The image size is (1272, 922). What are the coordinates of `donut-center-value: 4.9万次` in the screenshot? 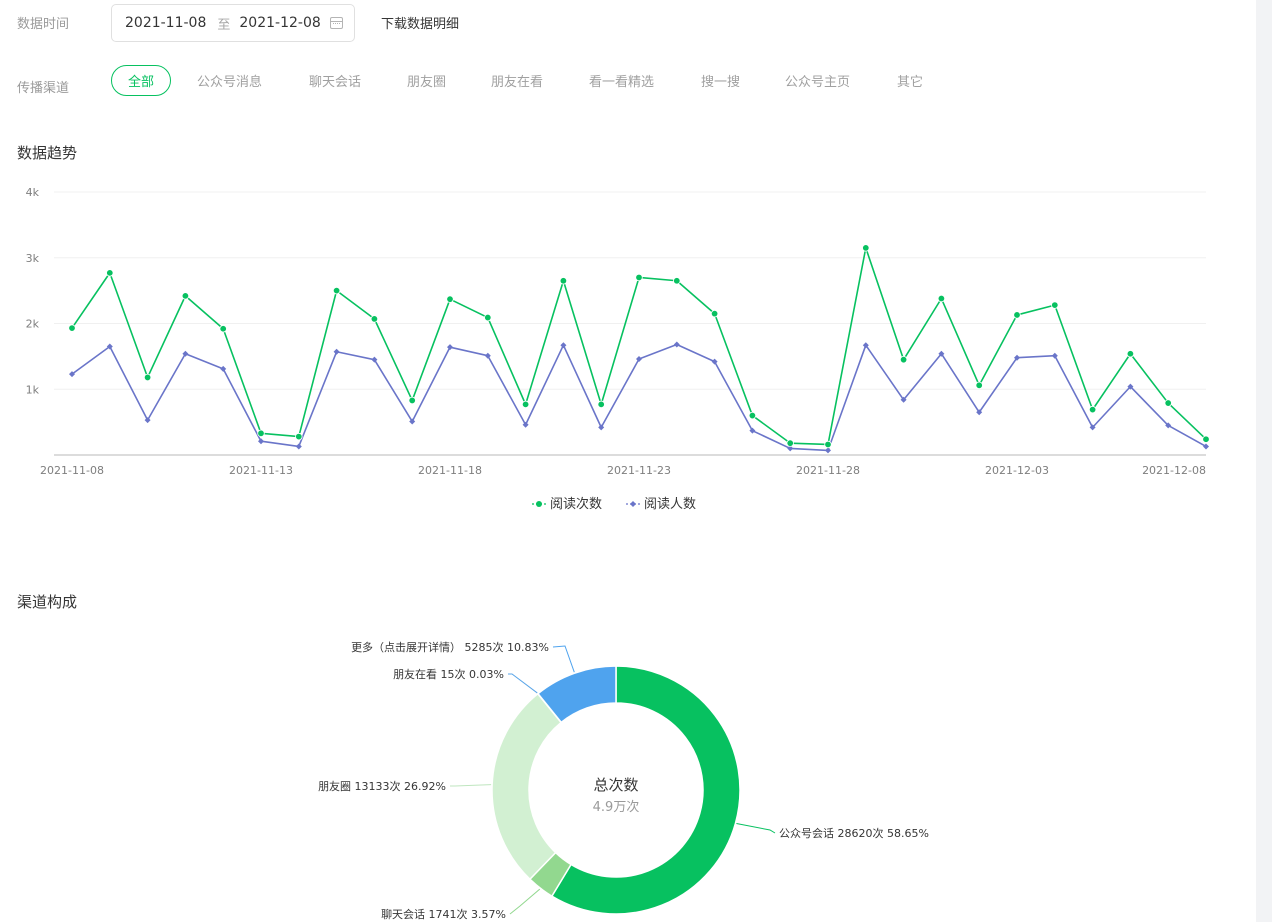 It's located at (616, 807).